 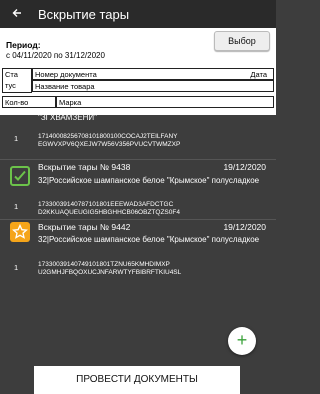 What do you see at coordinates (29, 102) in the screenshot?
I see `header-qty: Кол-во` at bounding box center [29, 102].